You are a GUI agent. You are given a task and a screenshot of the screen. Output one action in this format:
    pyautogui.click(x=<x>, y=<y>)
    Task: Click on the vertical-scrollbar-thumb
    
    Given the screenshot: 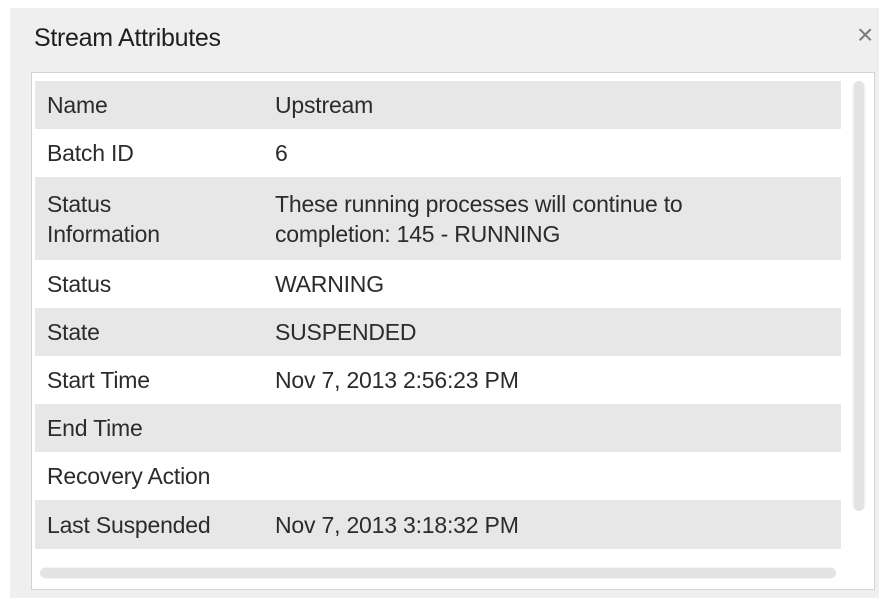 What is the action you would take?
    pyautogui.click(x=859, y=296)
    